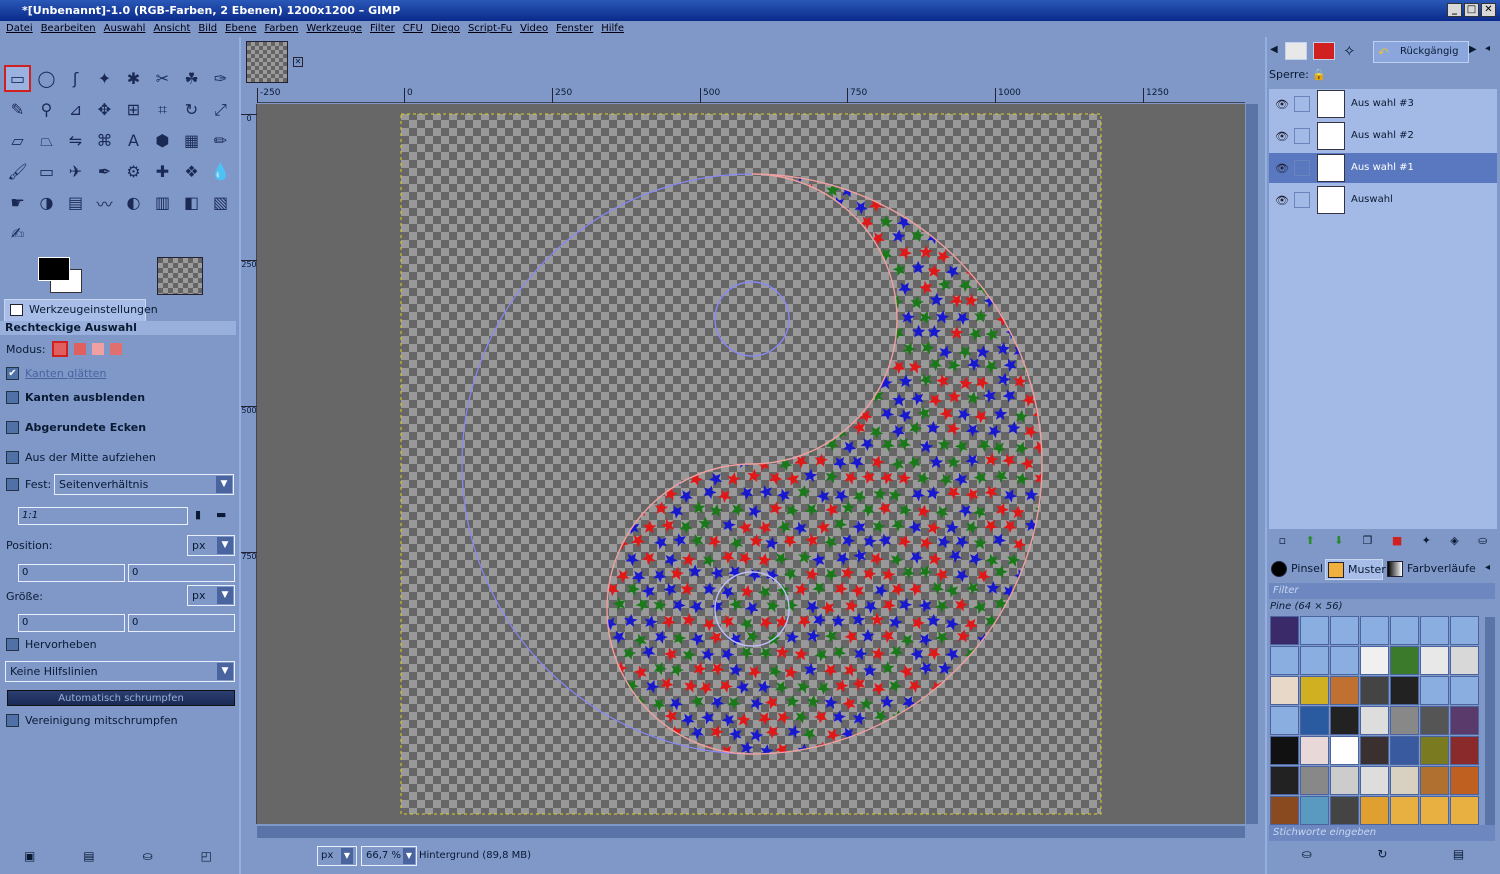  I want to click on menu-14: Hilfe, so click(612, 29).